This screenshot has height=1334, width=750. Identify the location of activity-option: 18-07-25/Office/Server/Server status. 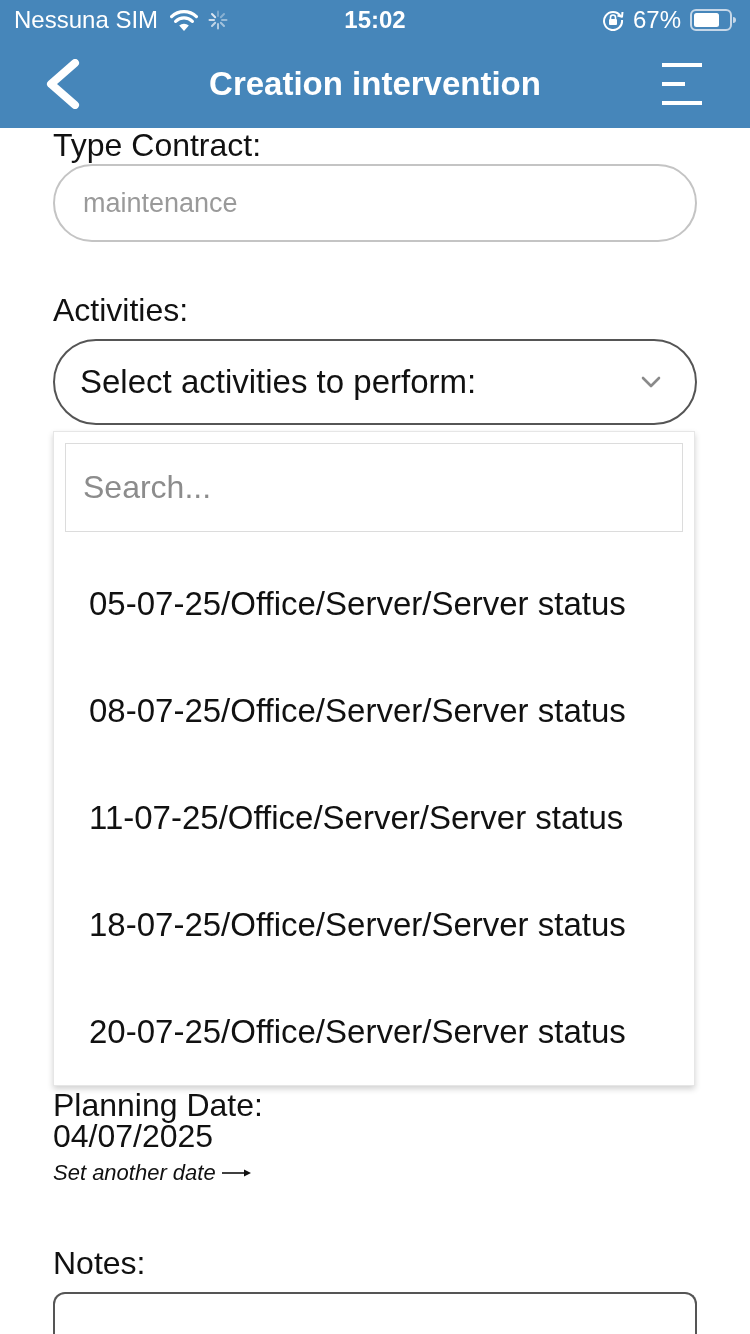
(374, 924).